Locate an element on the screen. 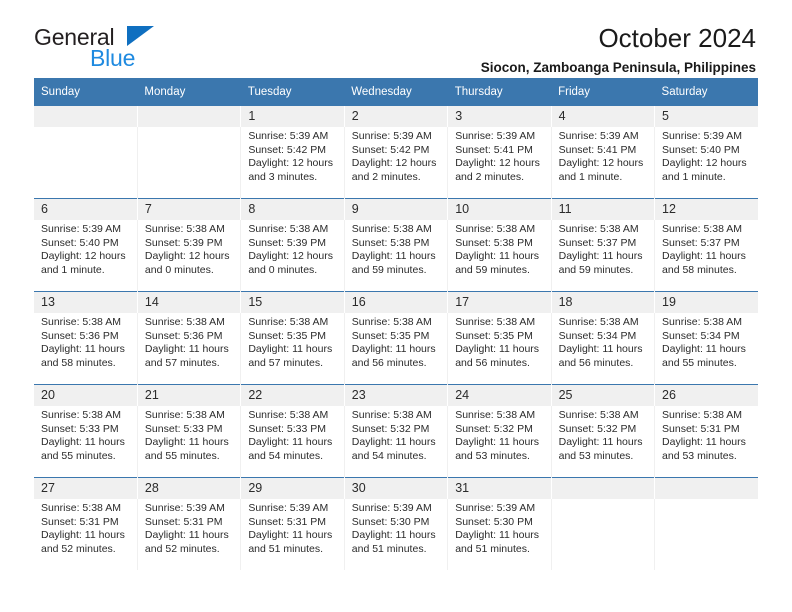 This screenshot has width=792, height=612. day-cell is located at coordinates (189, 163).